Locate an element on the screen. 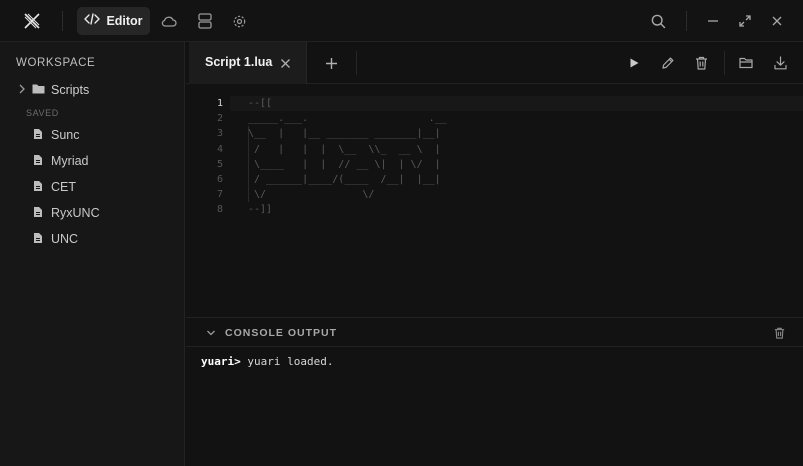 The height and width of the screenshot is (466, 803). code-line: \/ \/ is located at coordinates (311, 195).